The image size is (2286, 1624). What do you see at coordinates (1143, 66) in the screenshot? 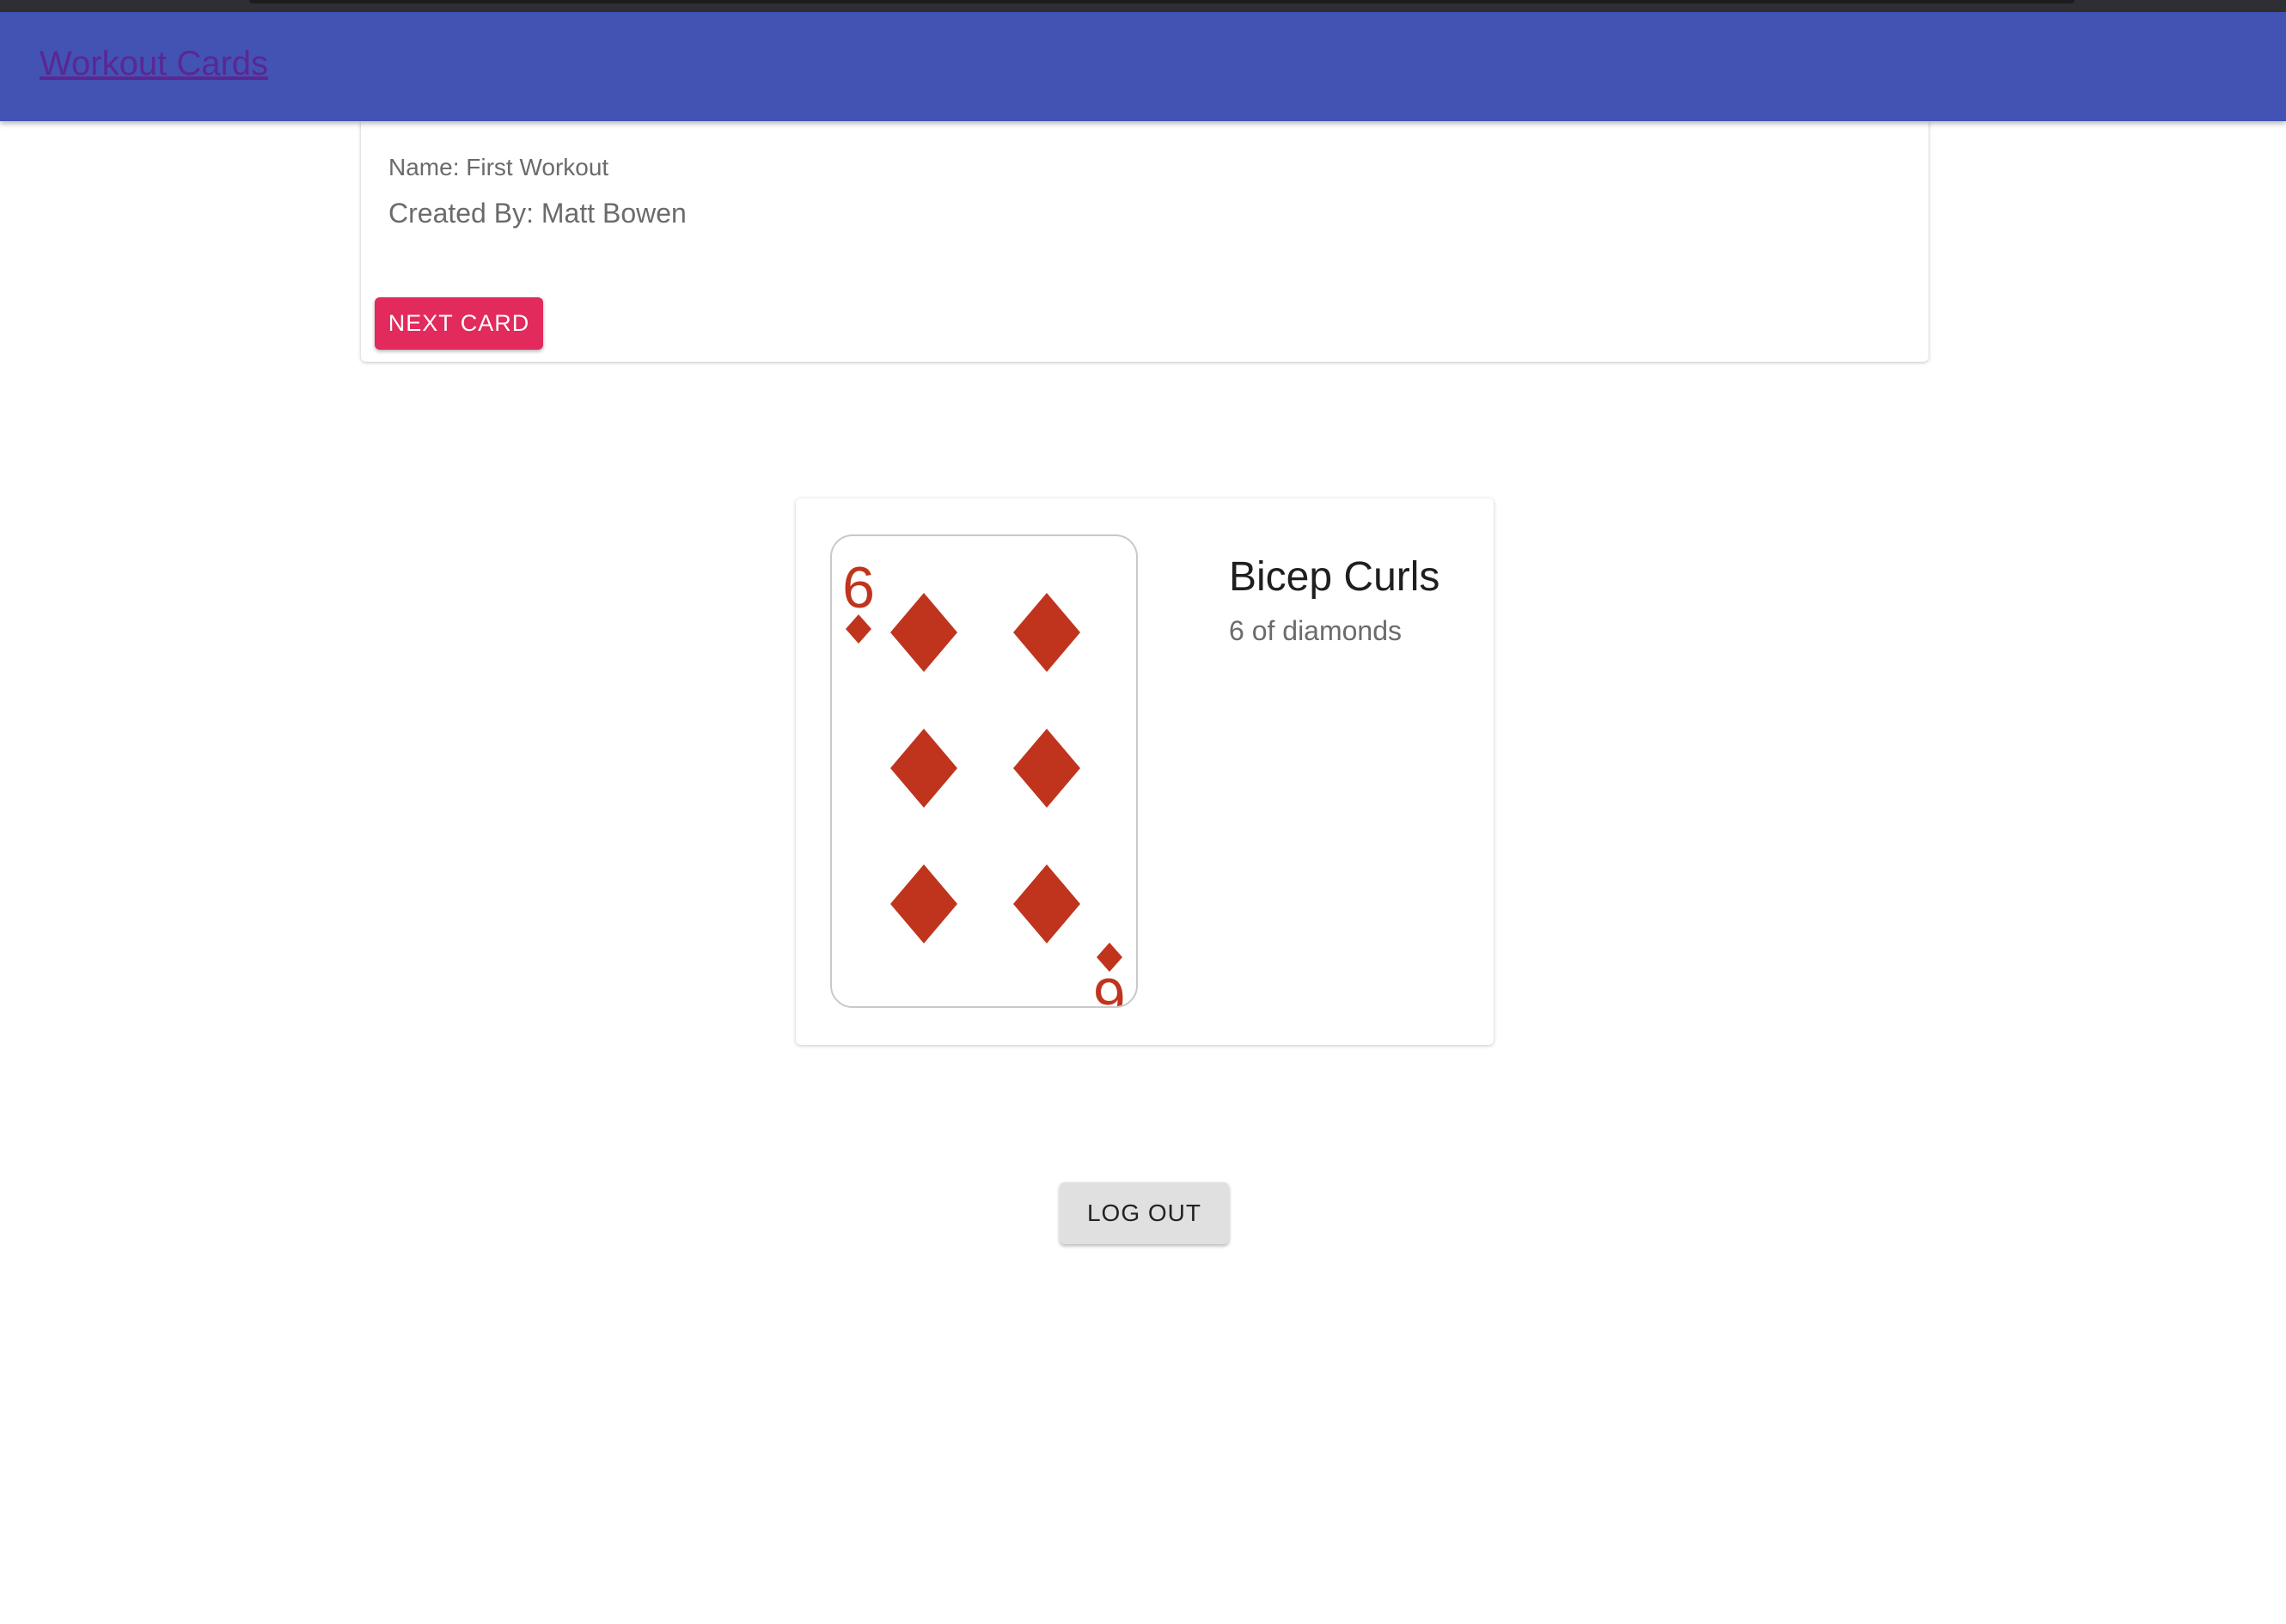
I see `app-bar: Workout Cards` at bounding box center [1143, 66].